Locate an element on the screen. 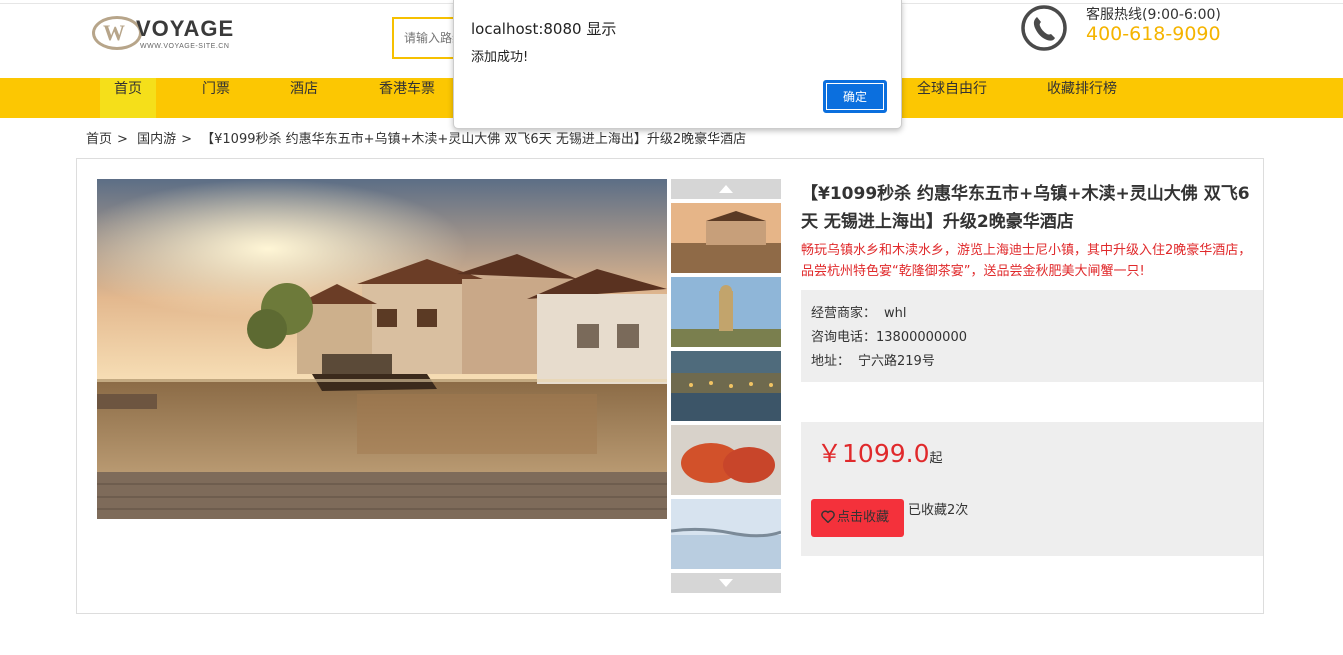  price: ￥1099.0起 is located at coordinates (880, 452).